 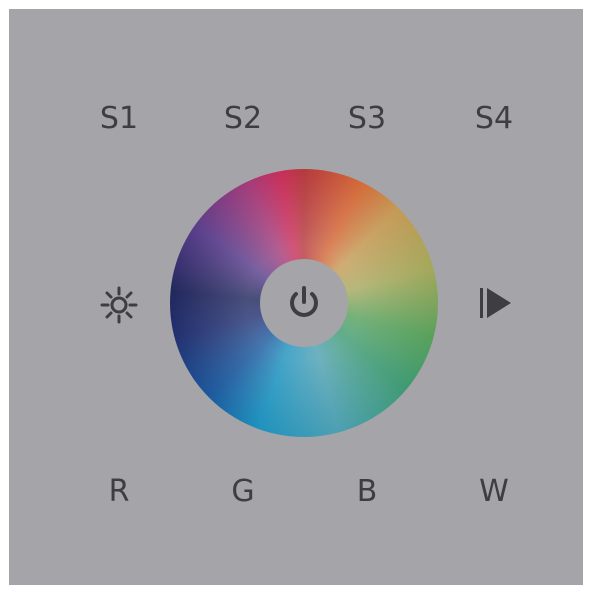 What do you see at coordinates (496, 303) in the screenshot?
I see `play-icon` at bounding box center [496, 303].